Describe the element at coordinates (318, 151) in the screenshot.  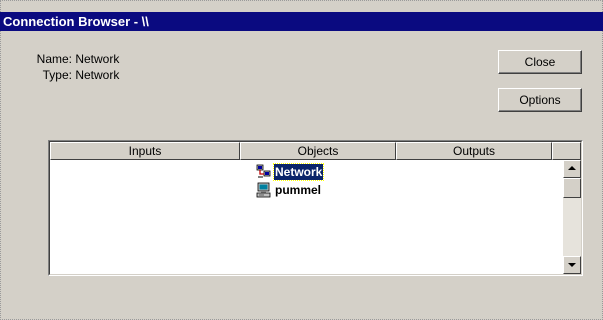
I see `column-header-objects: Objects` at that location.